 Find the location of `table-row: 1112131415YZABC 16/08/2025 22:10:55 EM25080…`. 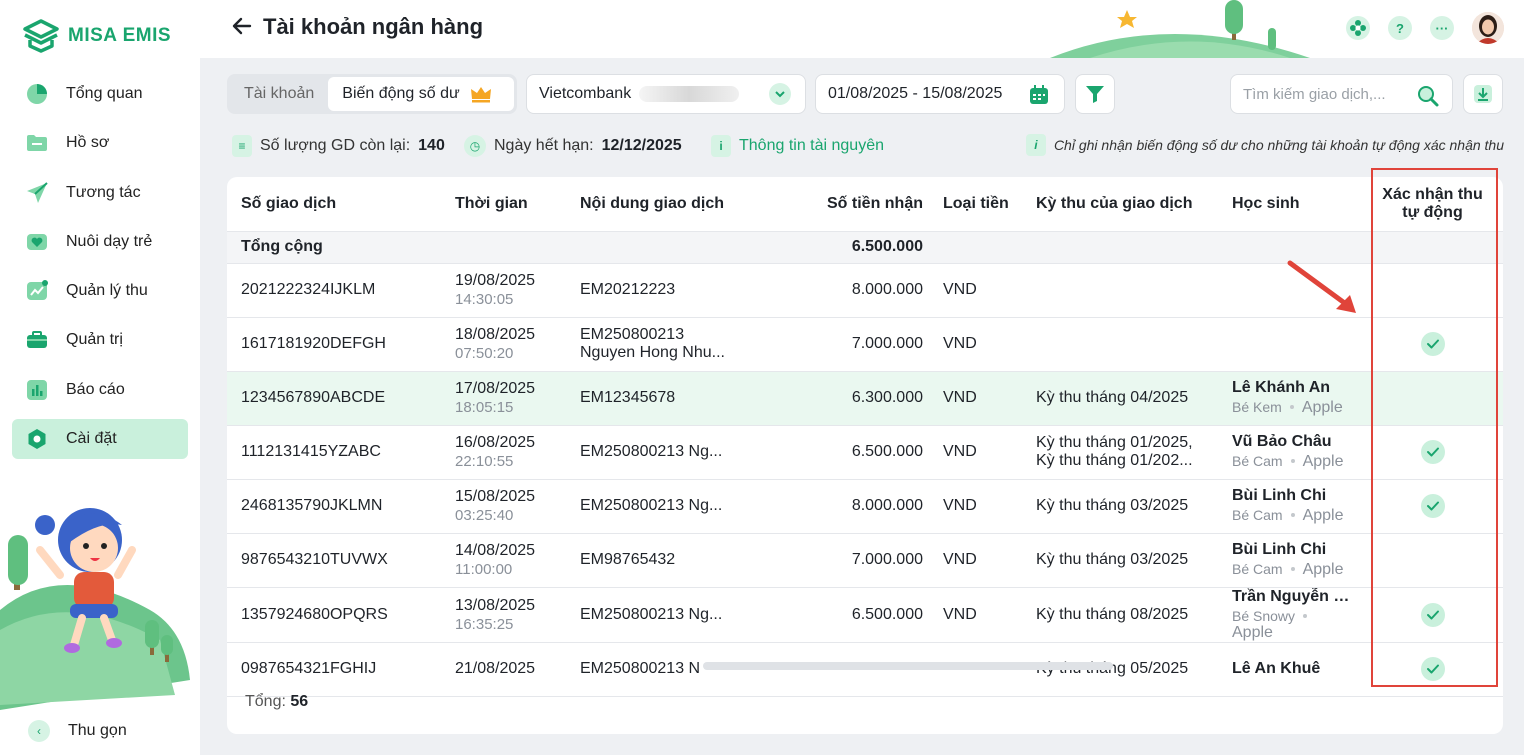

table-row: 1112131415YZABC 16/08/2025 22:10:55 EM25080… is located at coordinates (865, 452).